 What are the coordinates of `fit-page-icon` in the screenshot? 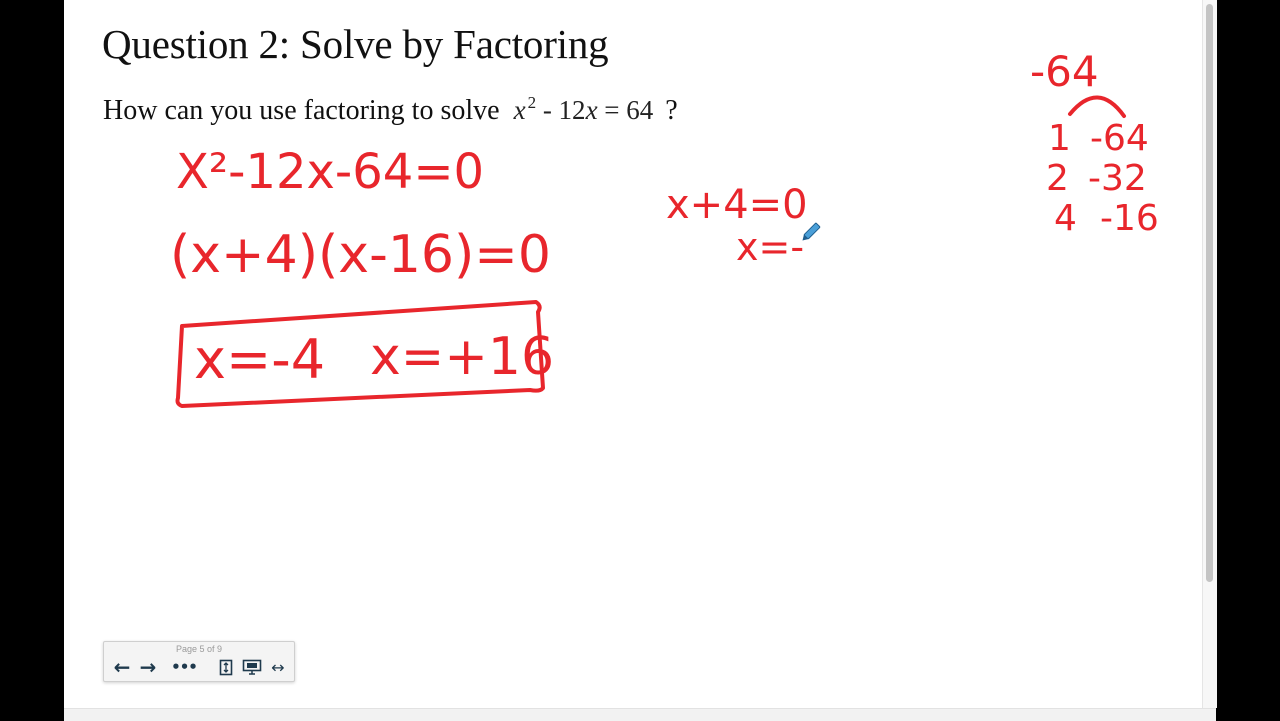 It's located at (252, 667).